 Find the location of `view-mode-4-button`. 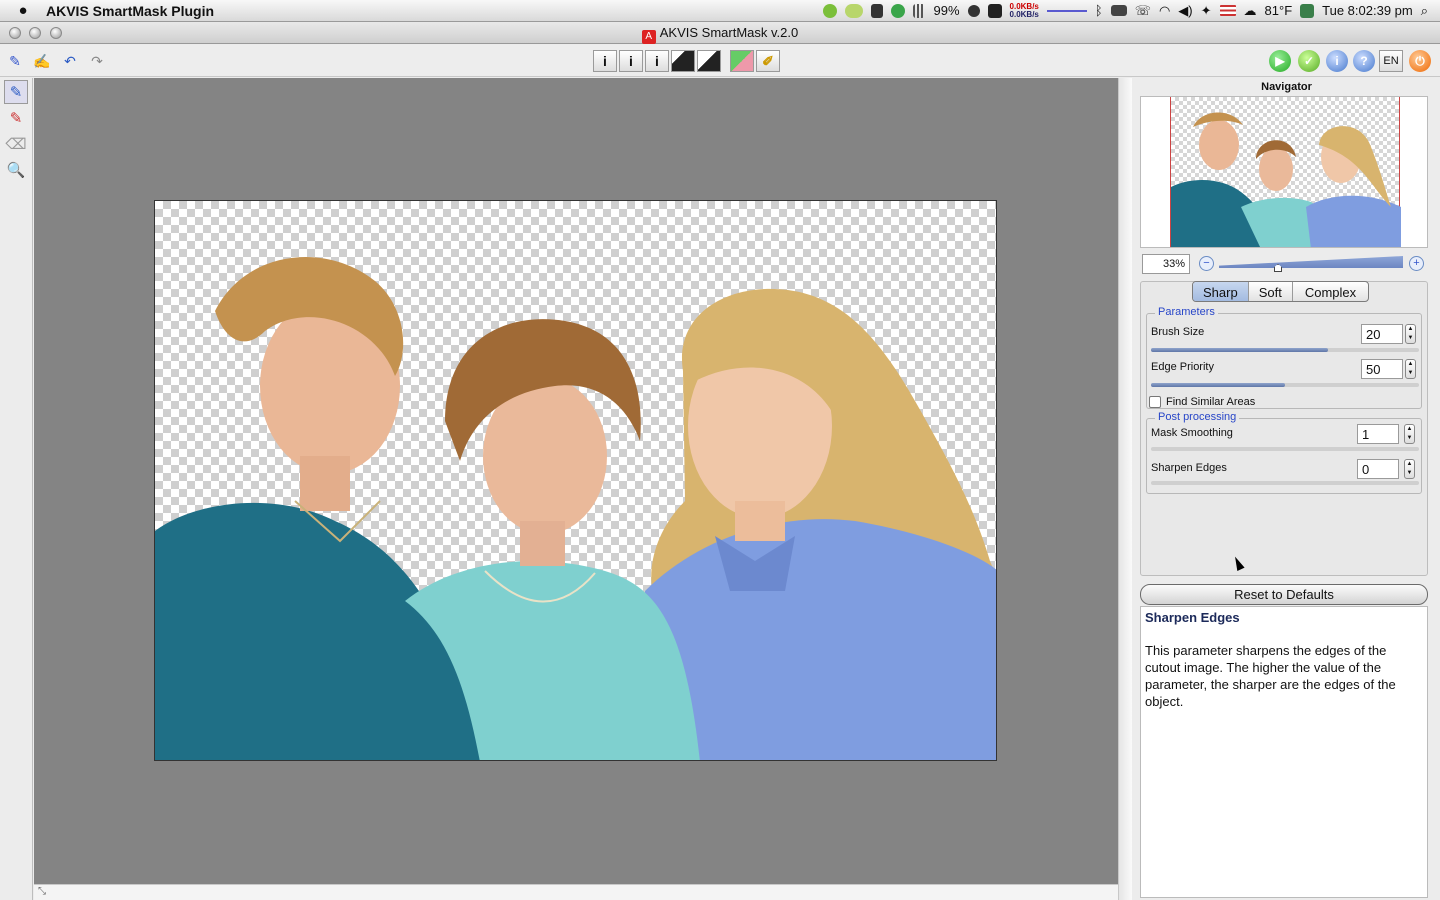

view-mode-4-button is located at coordinates (683, 61).